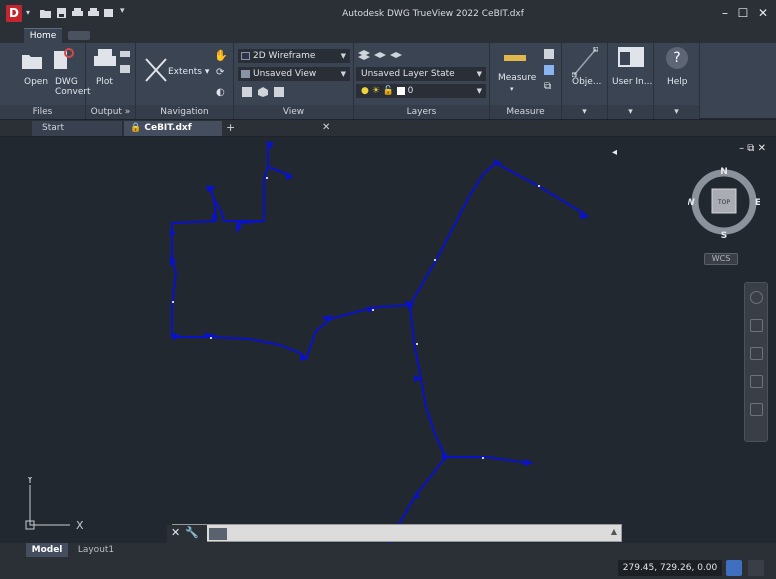 Image resolution: width=776 pixels, height=579 pixels. I want to click on measure-ruler-icon, so click(515, 58).